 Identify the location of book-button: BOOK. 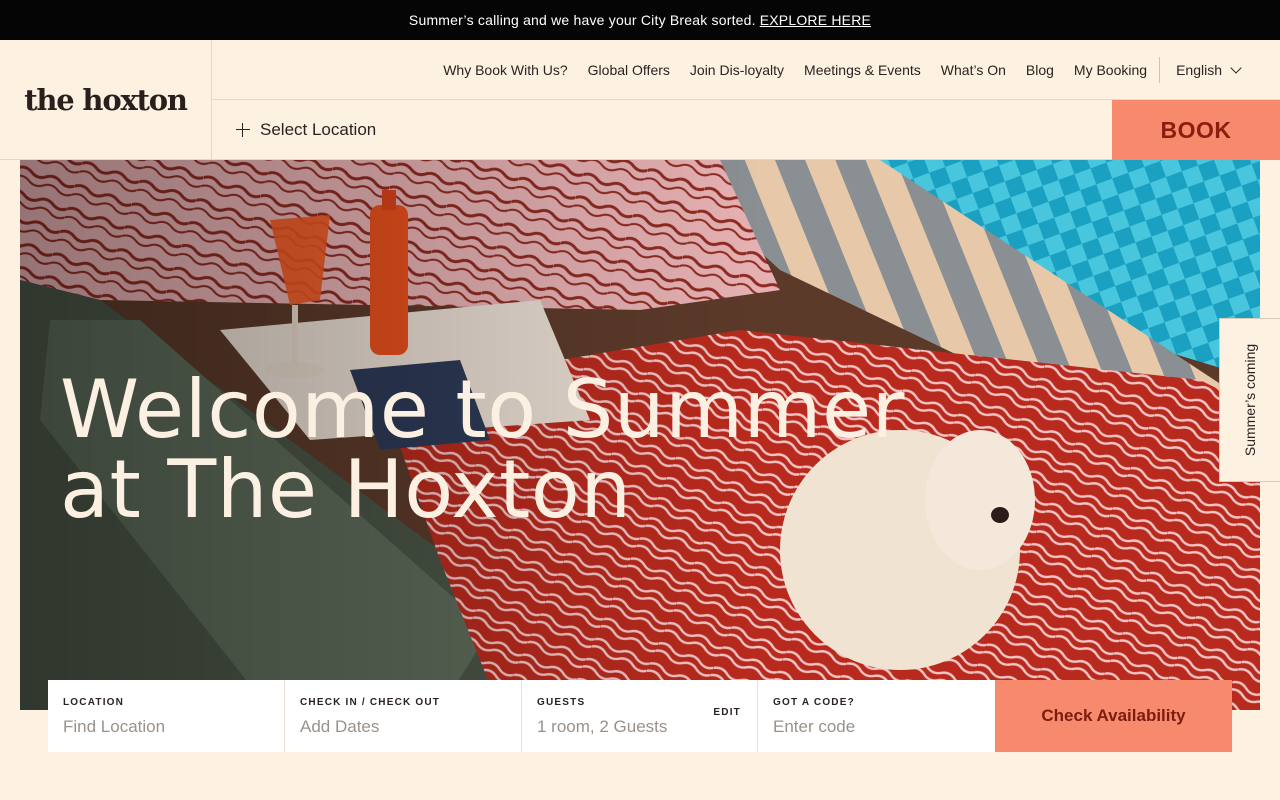
(1196, 130).